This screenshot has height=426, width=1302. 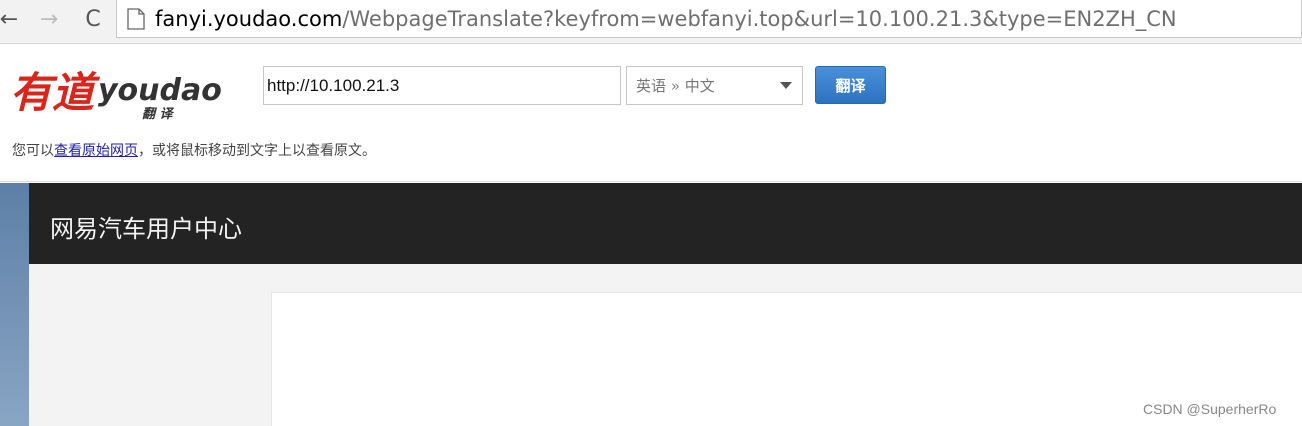 I want to click on back-arrow-icon: ←, so click(x=11, y=19).